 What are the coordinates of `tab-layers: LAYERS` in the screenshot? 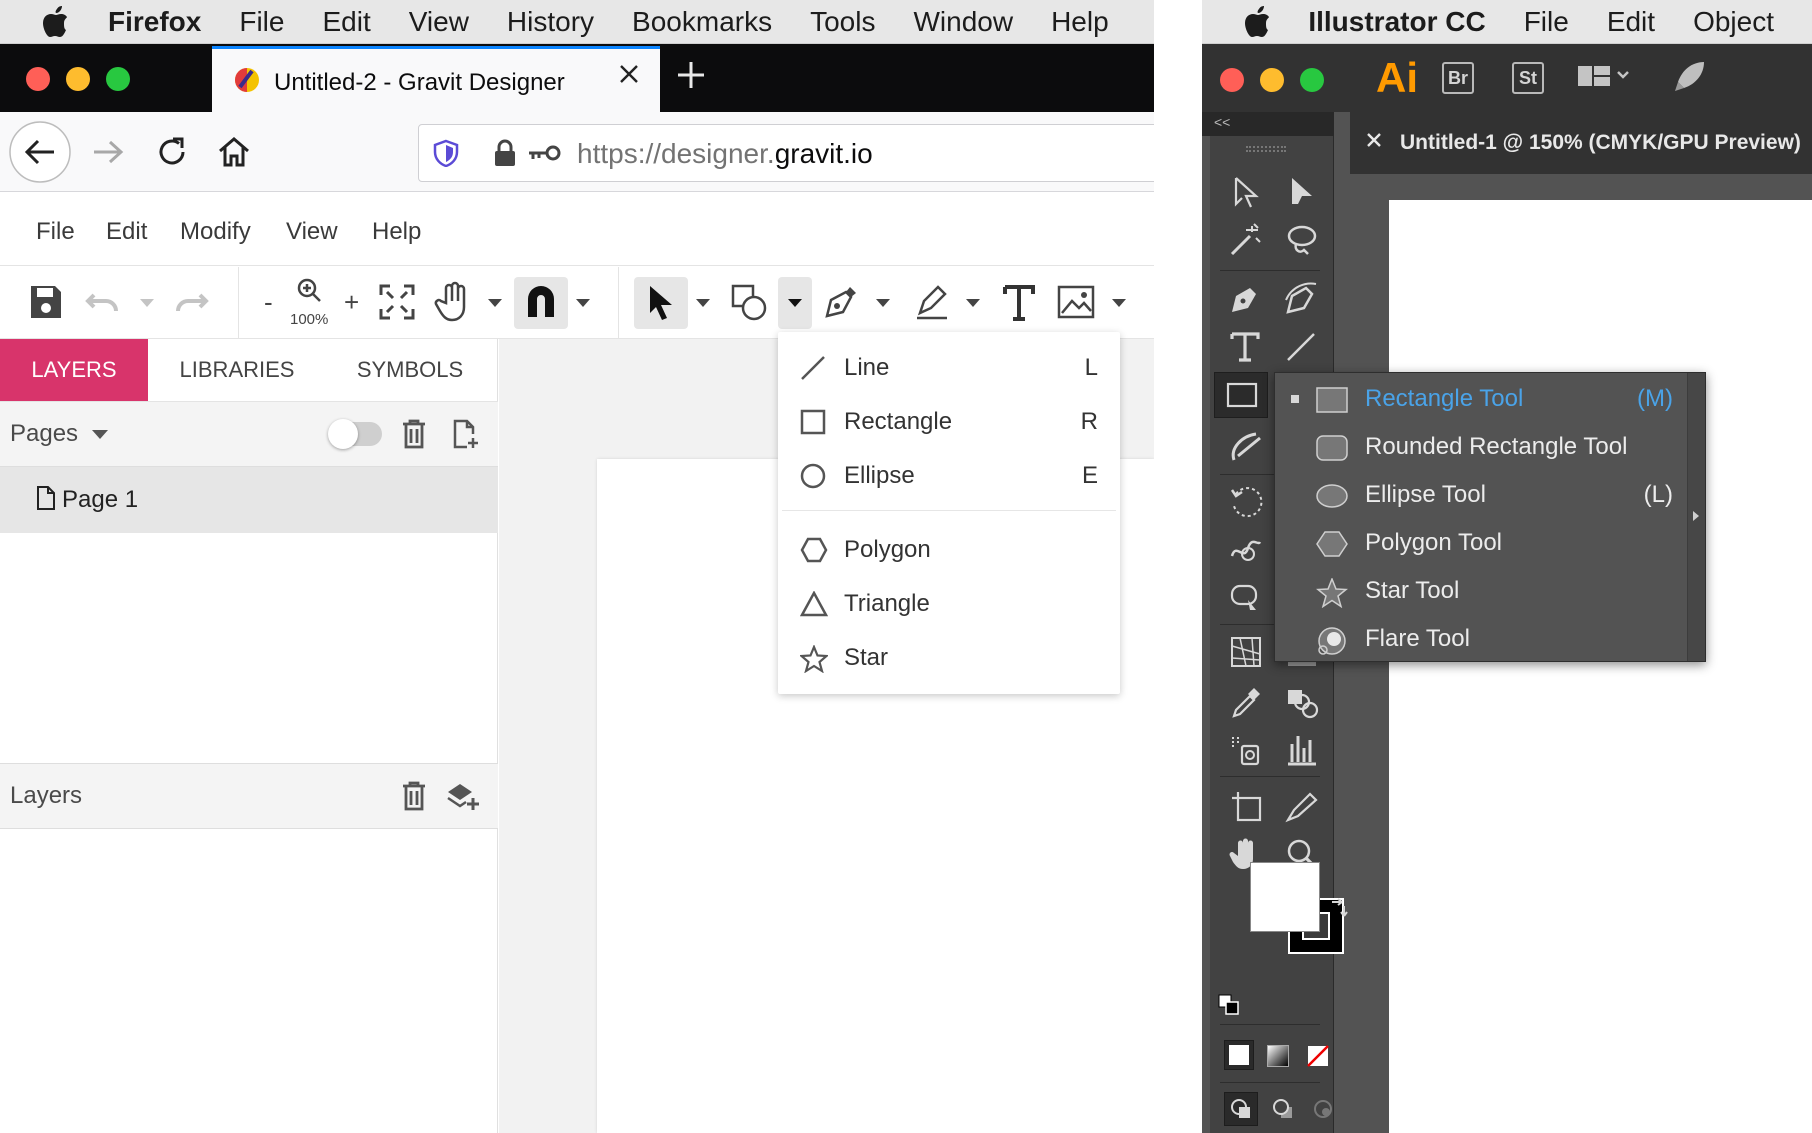 It's located at (74, 370).